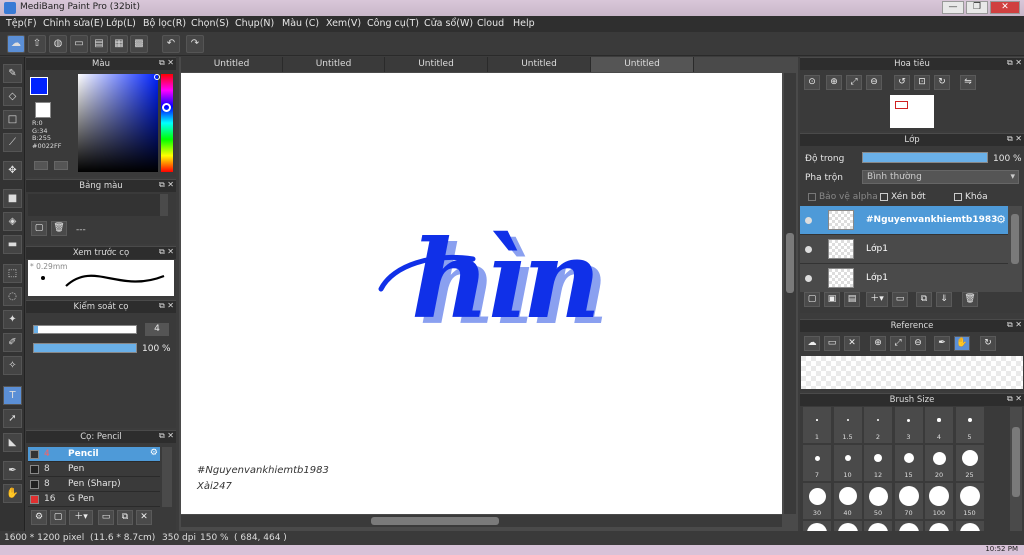 The width and height of the screenshot is (1024, 555). Describe the element at coordinates (852, 299) in the screenshot. I see `new-8bit-layer-icon: ▤` at that location.